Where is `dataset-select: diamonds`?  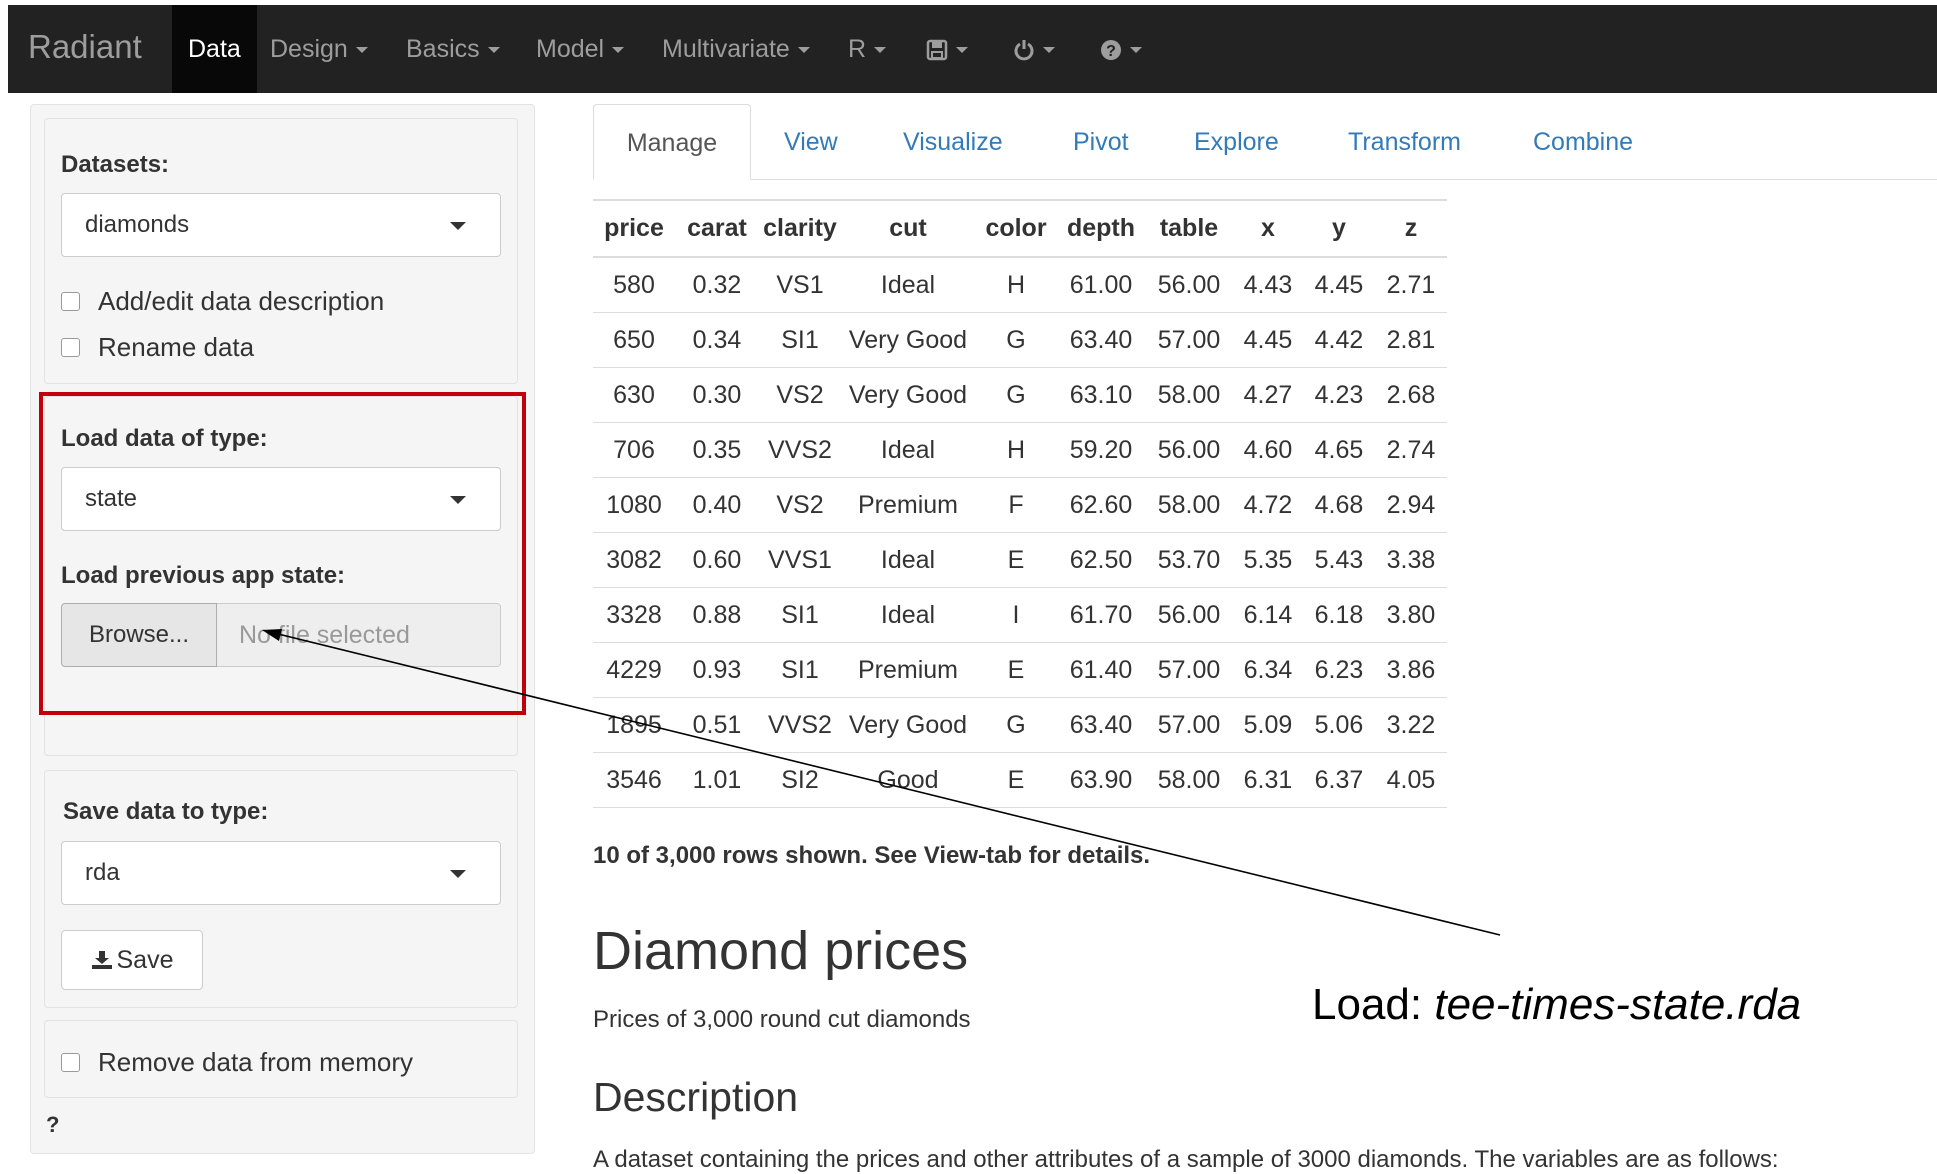
dataset-select: diamonds is located at coordinates (281, 225).